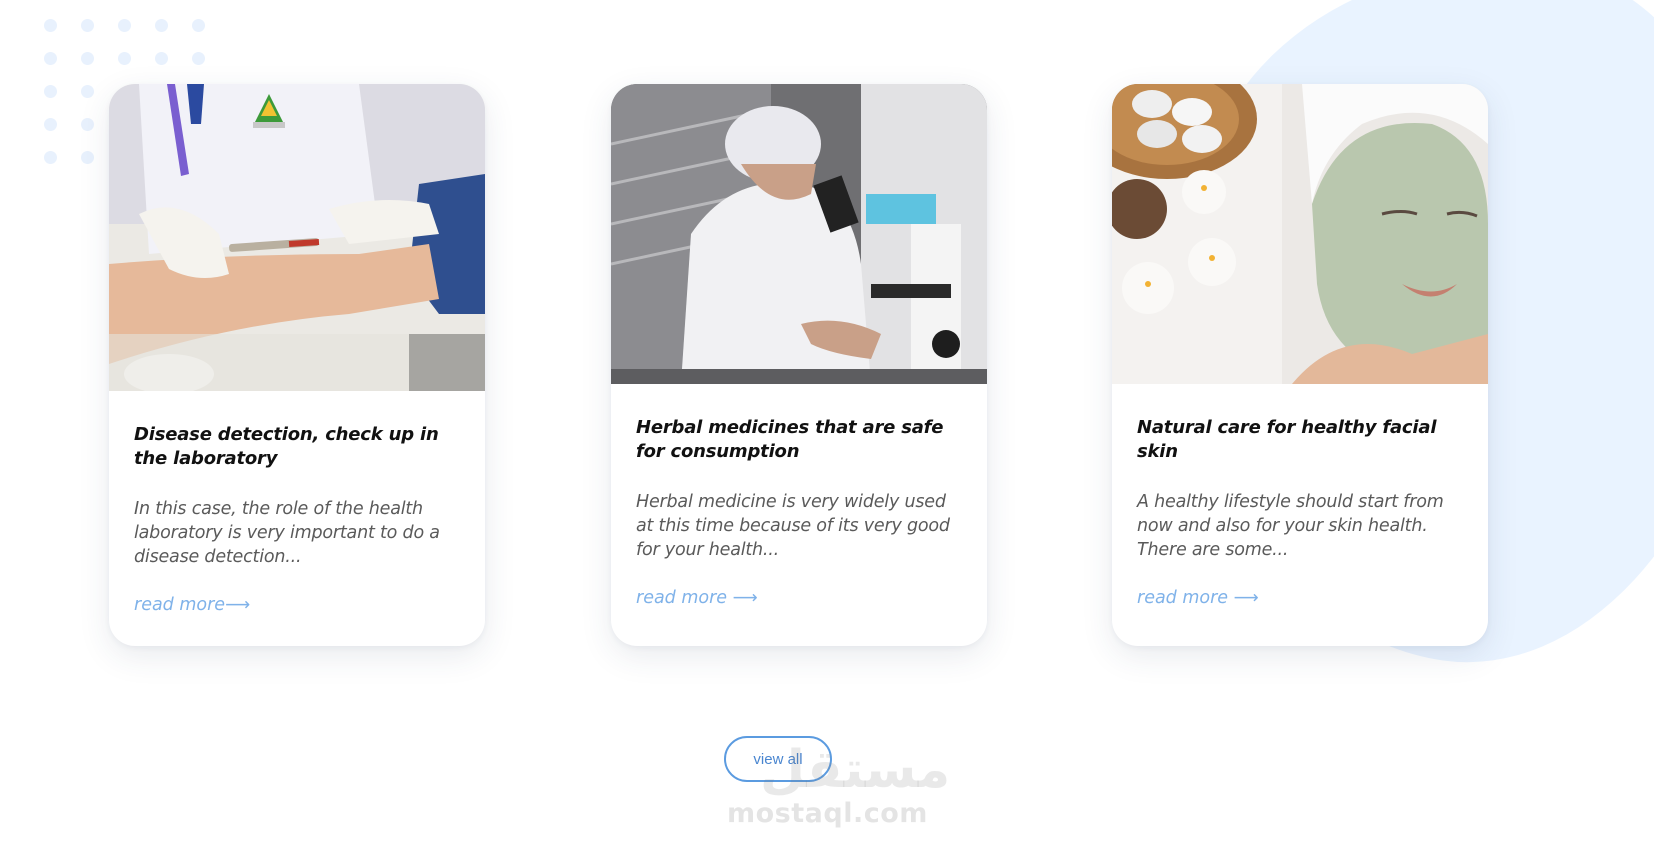  What do you see at coordinates (778, 759) in the screenshot?
I see `view-all-button: view all` at bounding box center [778, 759].